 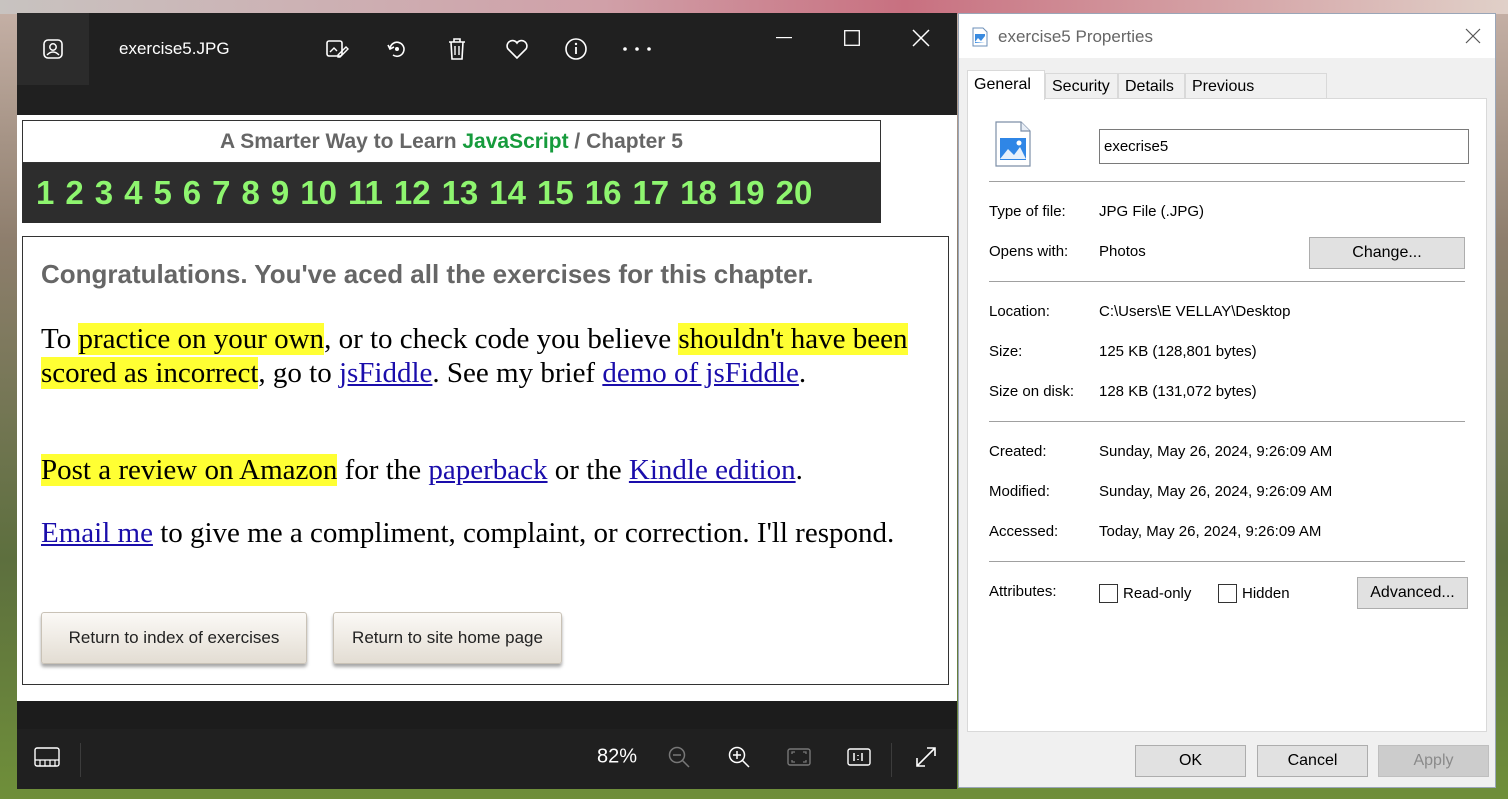 I want to click on hidden-checkbox, so click(x=1227, y=593).